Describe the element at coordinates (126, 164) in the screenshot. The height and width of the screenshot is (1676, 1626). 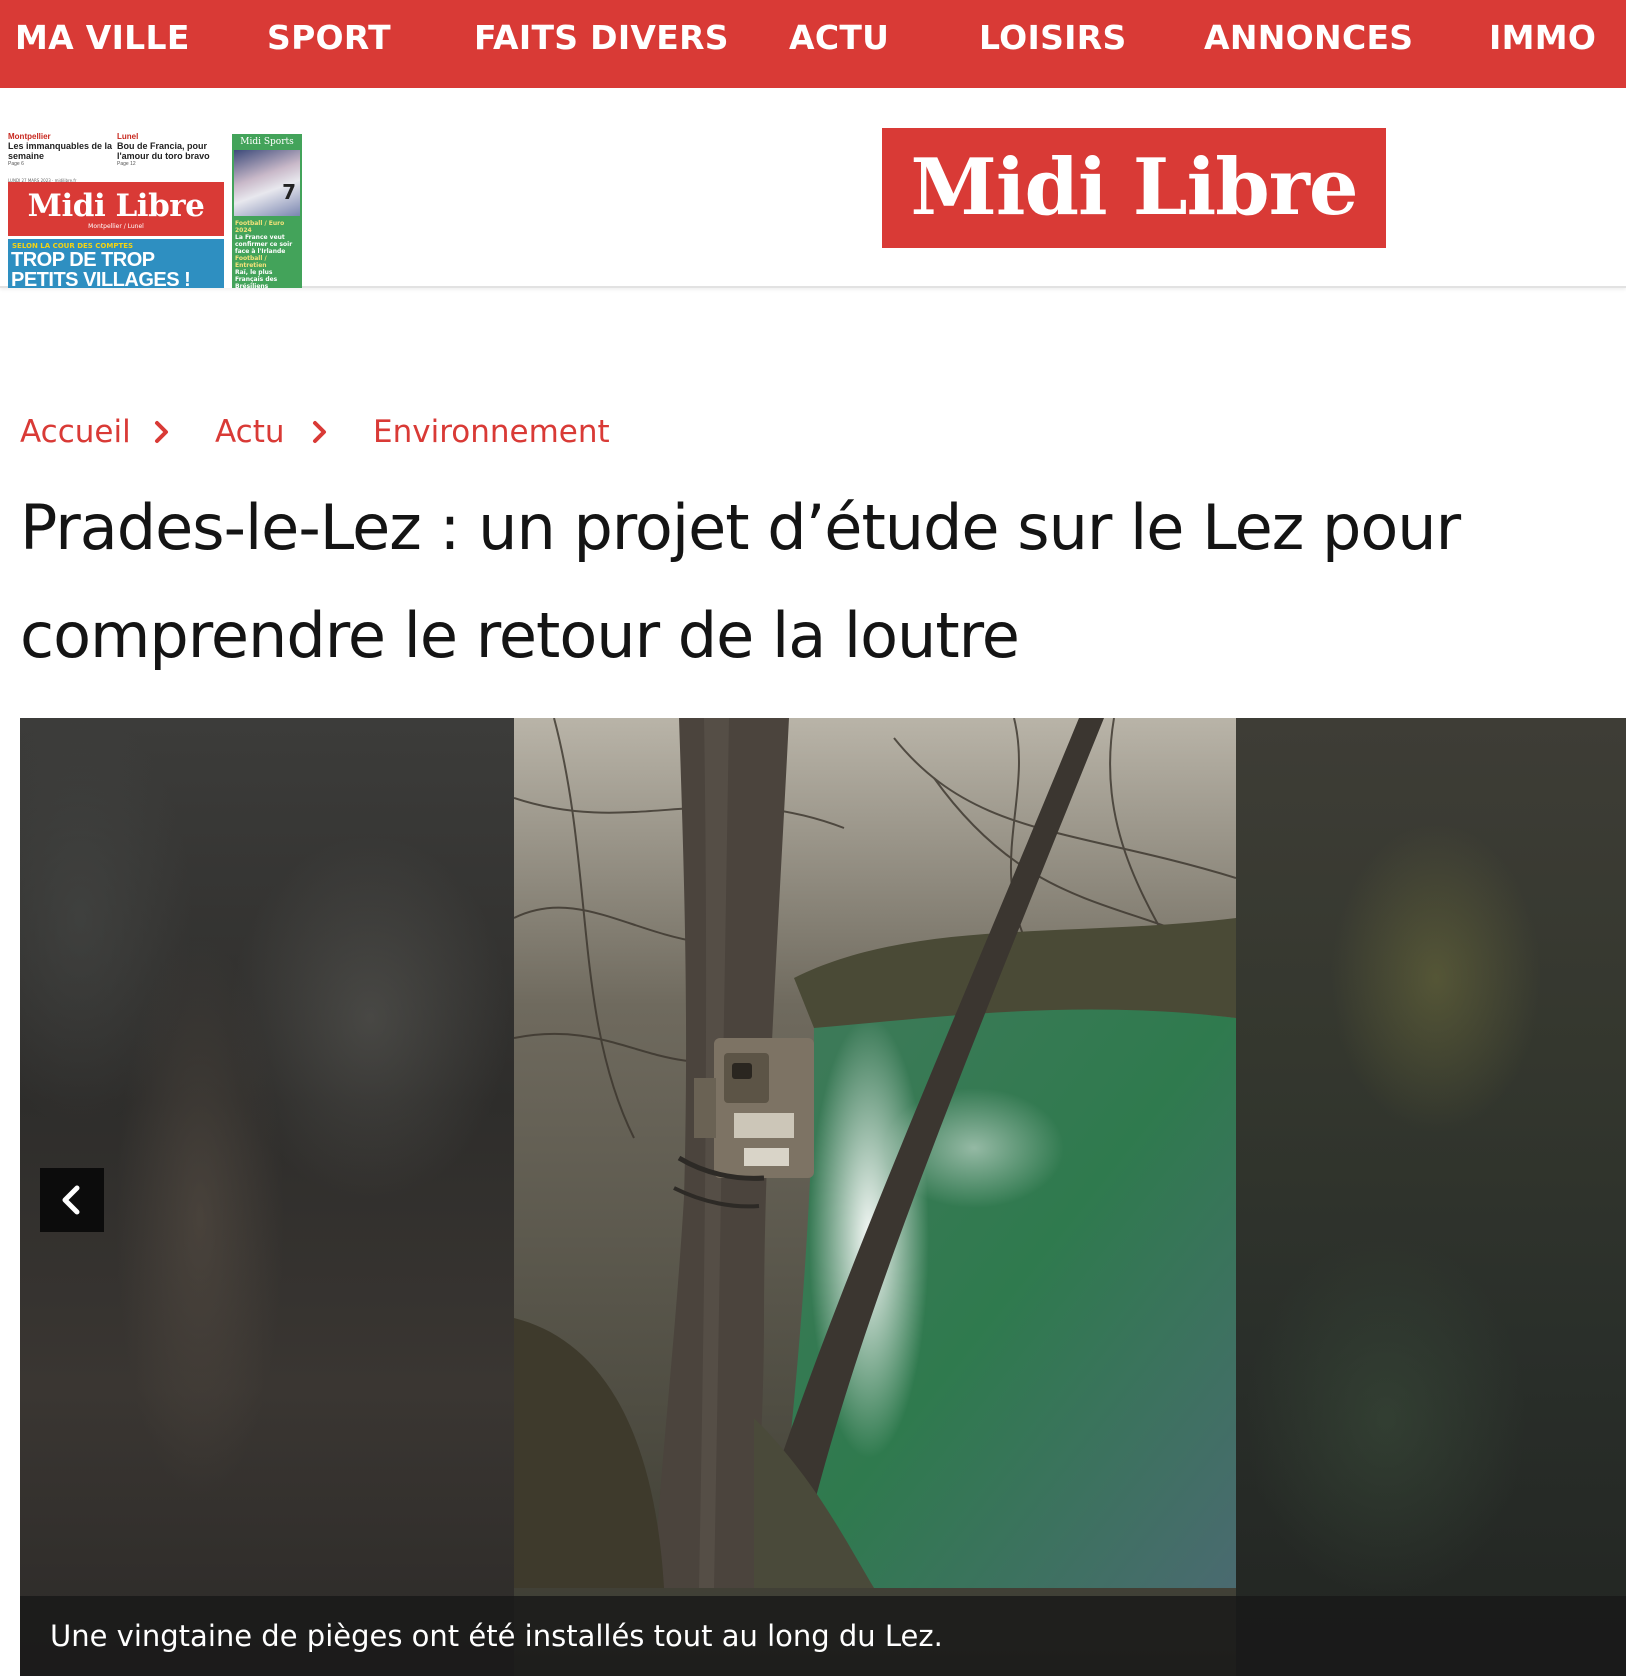
I see `cover-teaser-page: Page 12` at that location.